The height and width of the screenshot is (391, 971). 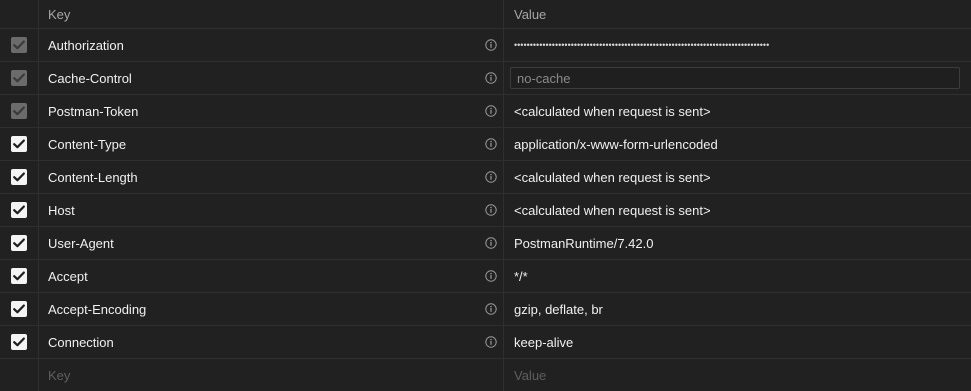 What do you see at coordinates (558, 309) in the screenshot?
I see `row-value-text: gzip, deflate, br` at bounding box center [558, 309].